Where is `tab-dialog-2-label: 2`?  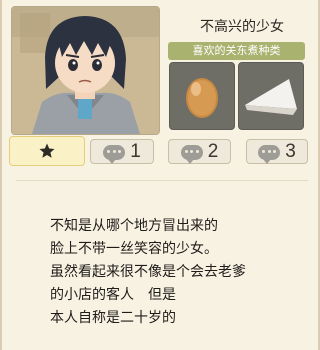 tab-dialog-2-label: 2 is located at coordinates (213, 151).